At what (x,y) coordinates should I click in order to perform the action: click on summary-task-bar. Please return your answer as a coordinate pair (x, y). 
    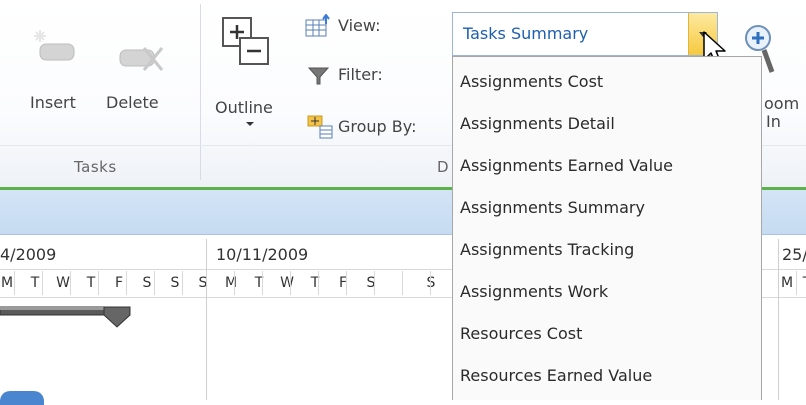
    Looking at the image, I should click on (70, 316).